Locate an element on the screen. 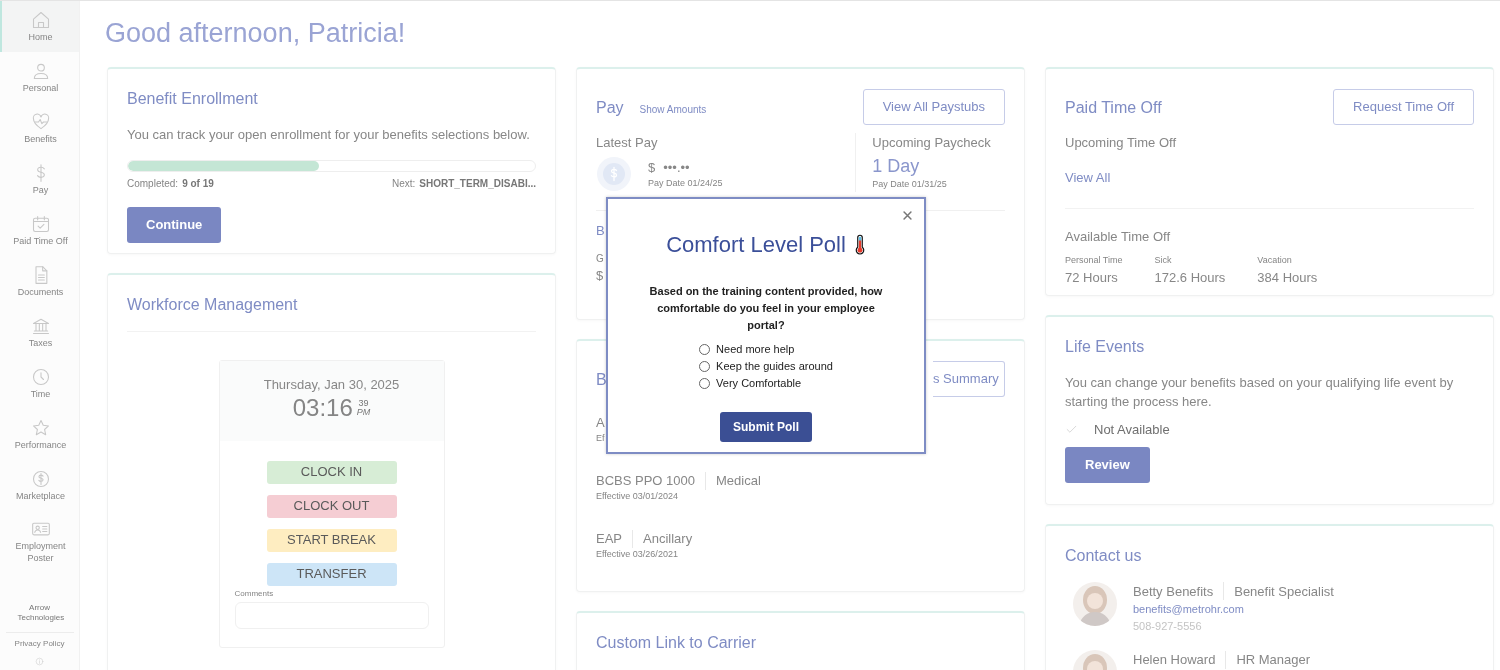 The image size is (1500, 670). continue-button: Continue is located at coordinates (174, 225).